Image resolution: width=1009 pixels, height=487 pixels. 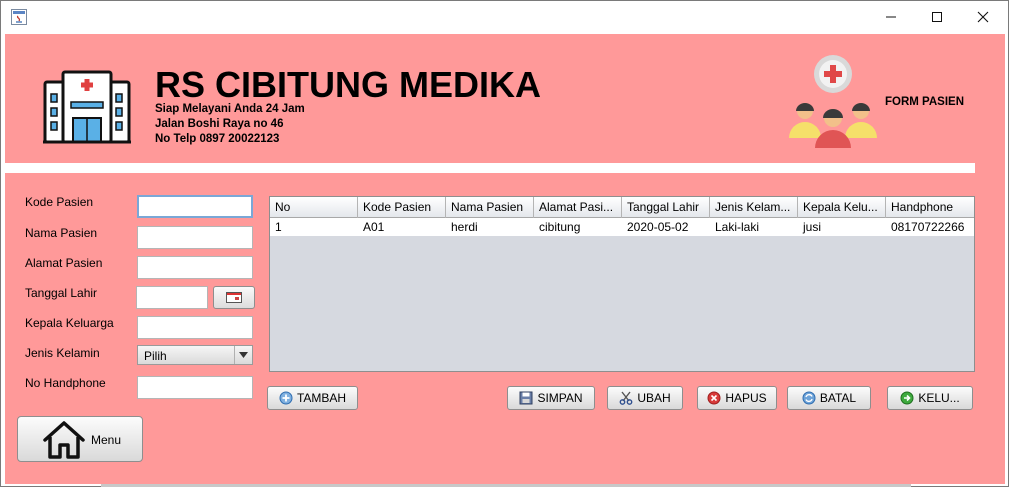 I want to click on maximize-button, so click(x=937, y=17).